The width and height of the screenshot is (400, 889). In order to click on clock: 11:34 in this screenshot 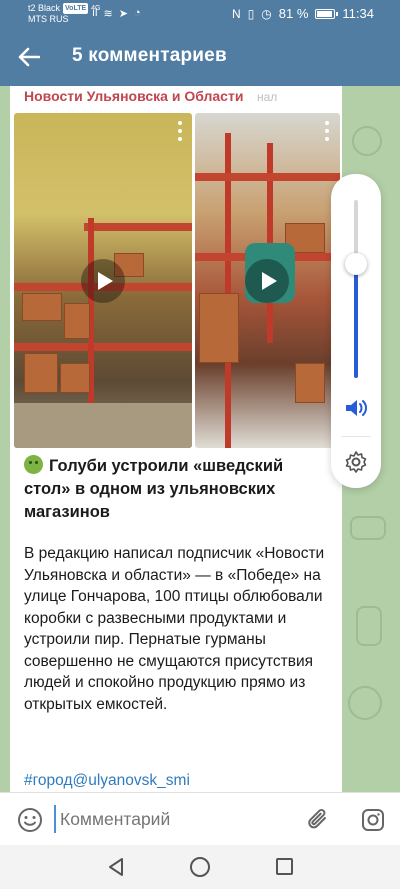, I will do `click(358, 13)`.